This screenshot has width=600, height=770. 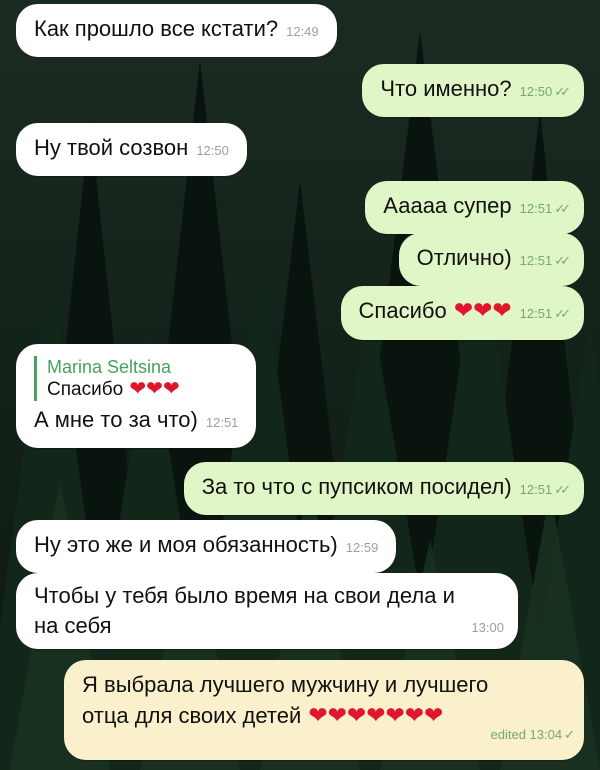 I want to click on message-text: Ну твой созвон, so click(x=111, y=147).